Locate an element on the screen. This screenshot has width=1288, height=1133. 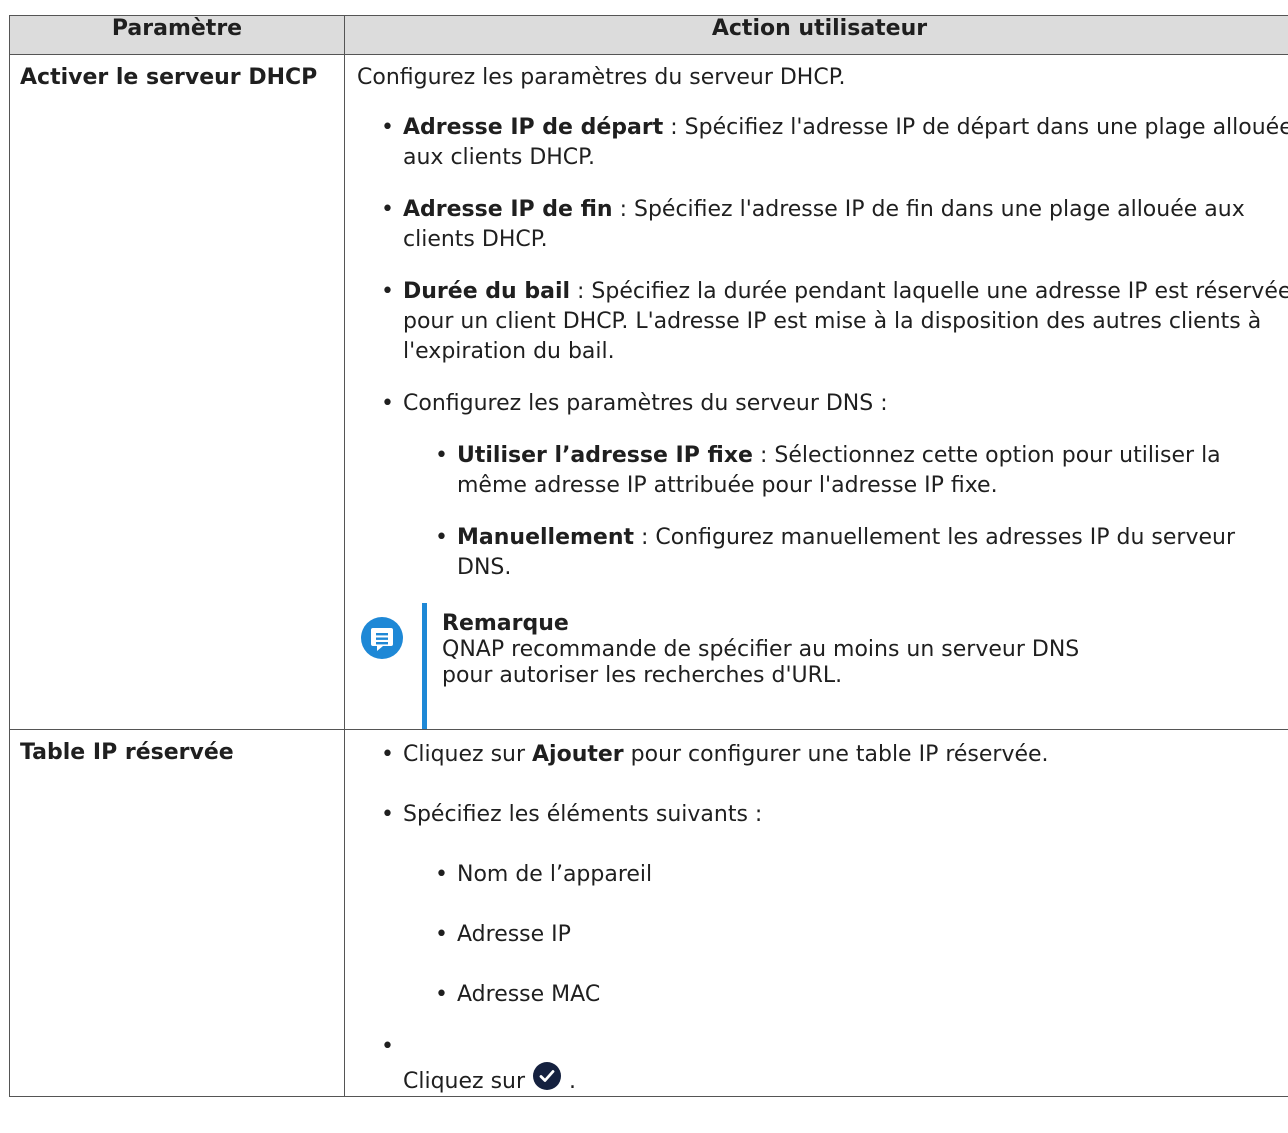
table-header-row: Paramètre Action utilisateur is located at coordinates (648, 35).